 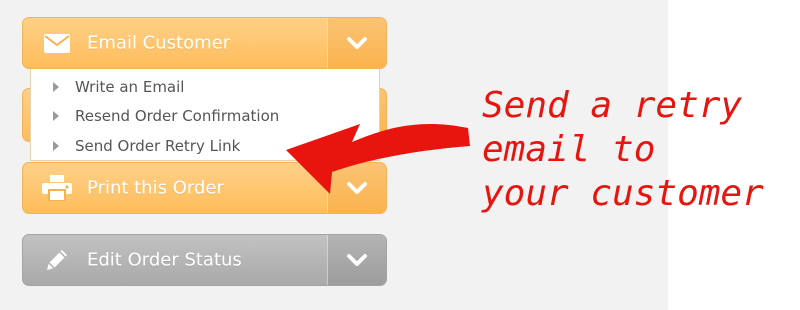 What do you see at coordinates (57, 260) in the screenshot?
I see `pencil-icon` at bounding box center [57, 260].